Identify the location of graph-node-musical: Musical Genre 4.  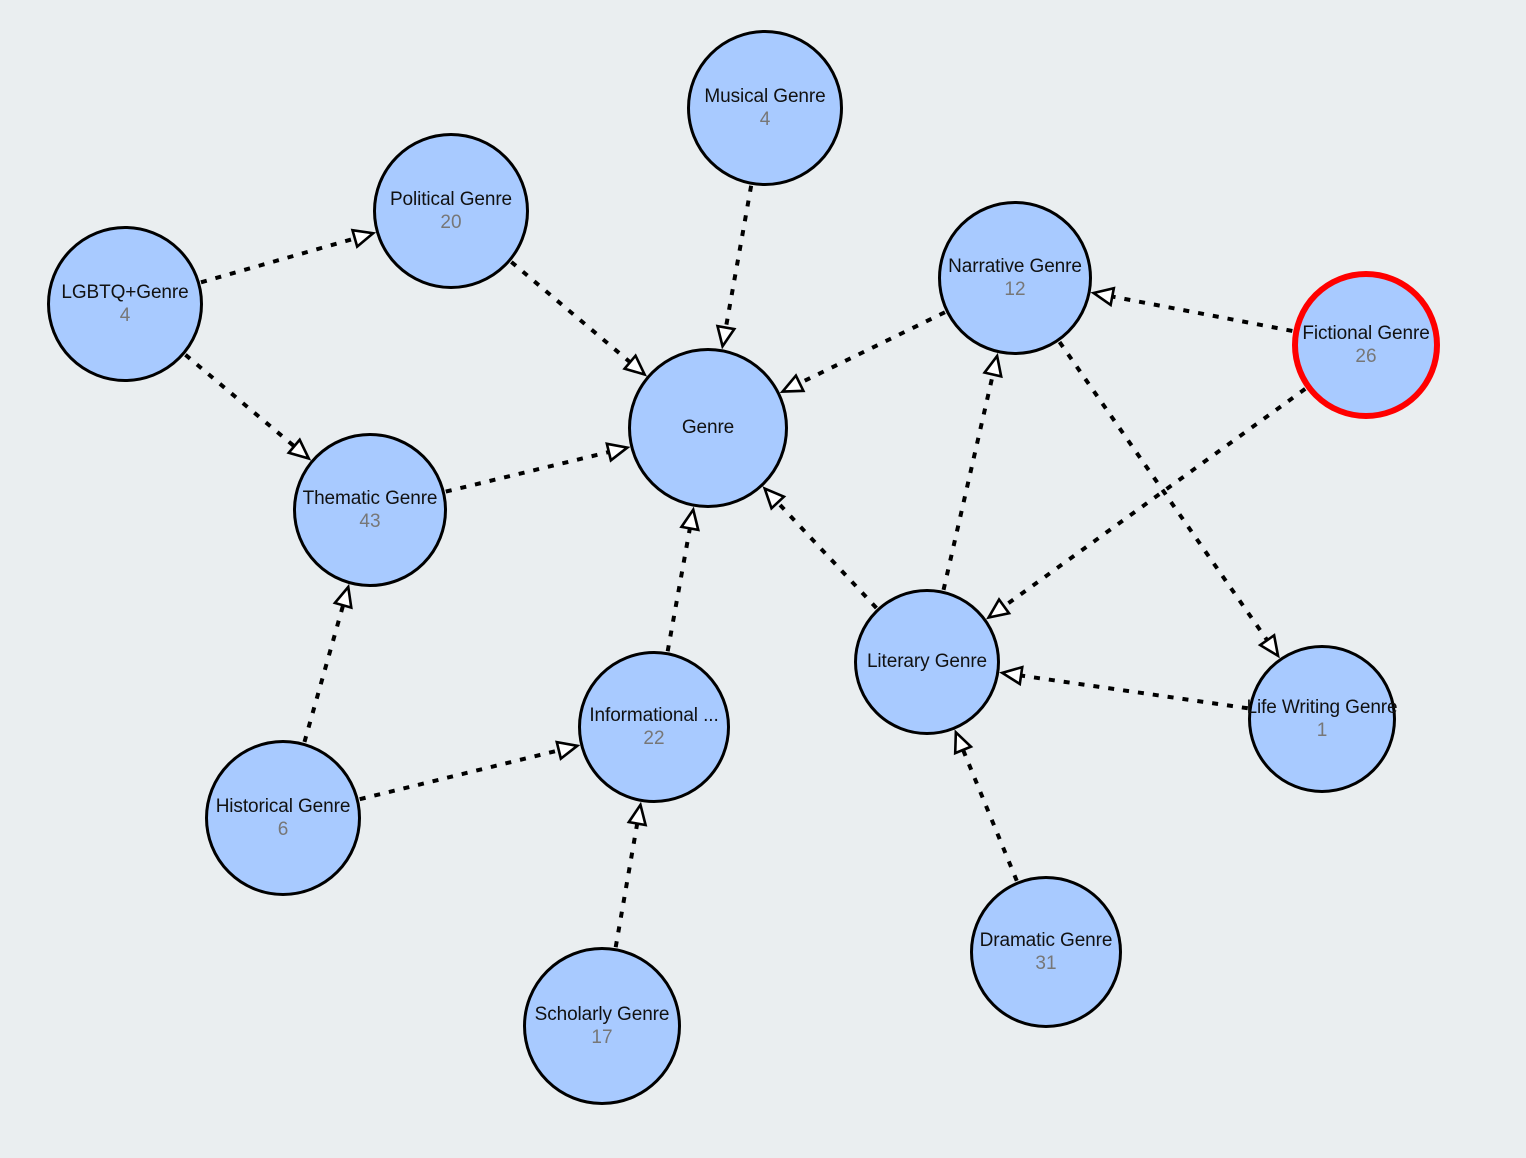
(765, 108).